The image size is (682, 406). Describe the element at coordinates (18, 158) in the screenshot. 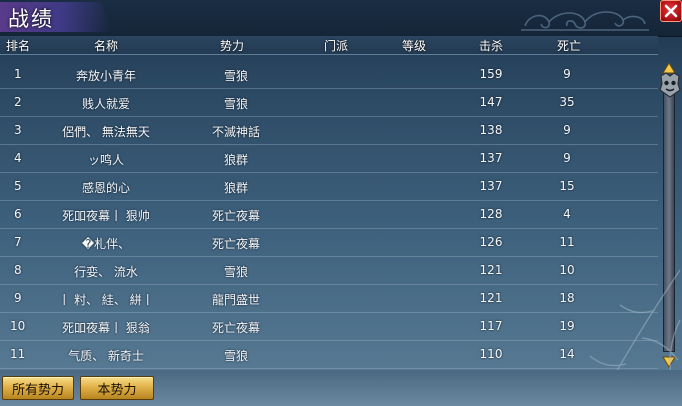

I see `rank-cell: 4` at that location.